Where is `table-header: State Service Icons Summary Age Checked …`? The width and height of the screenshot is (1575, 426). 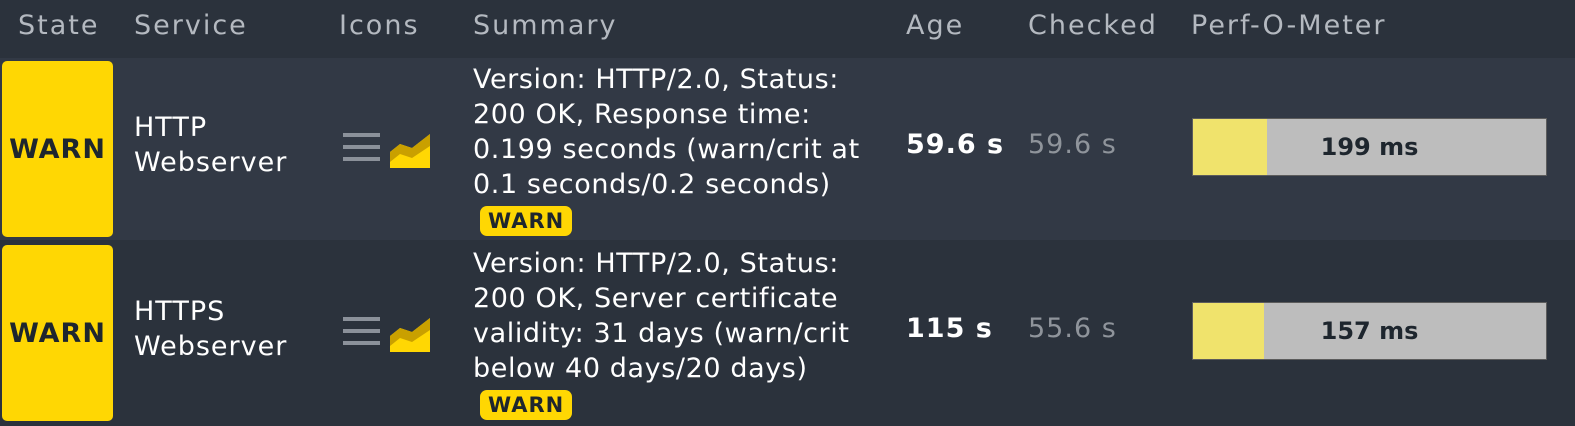 table-header: State Service Icons Summary Age Checked … is located at coordinates (787, 28).